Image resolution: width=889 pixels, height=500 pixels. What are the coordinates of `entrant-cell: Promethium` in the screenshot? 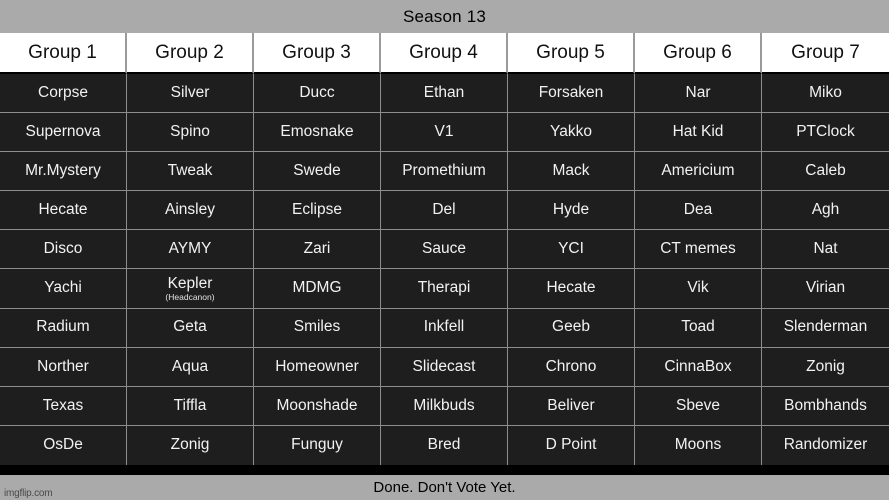 It's located at (444, 172).